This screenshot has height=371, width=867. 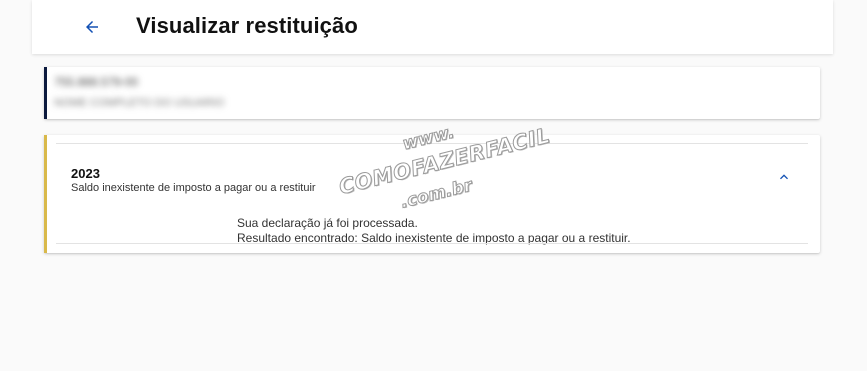 What do you see at coordinates (96, 82) in the screenshot?
I see `user-id-blurred: 755.888.579-00` at bounding box center [96, 82].